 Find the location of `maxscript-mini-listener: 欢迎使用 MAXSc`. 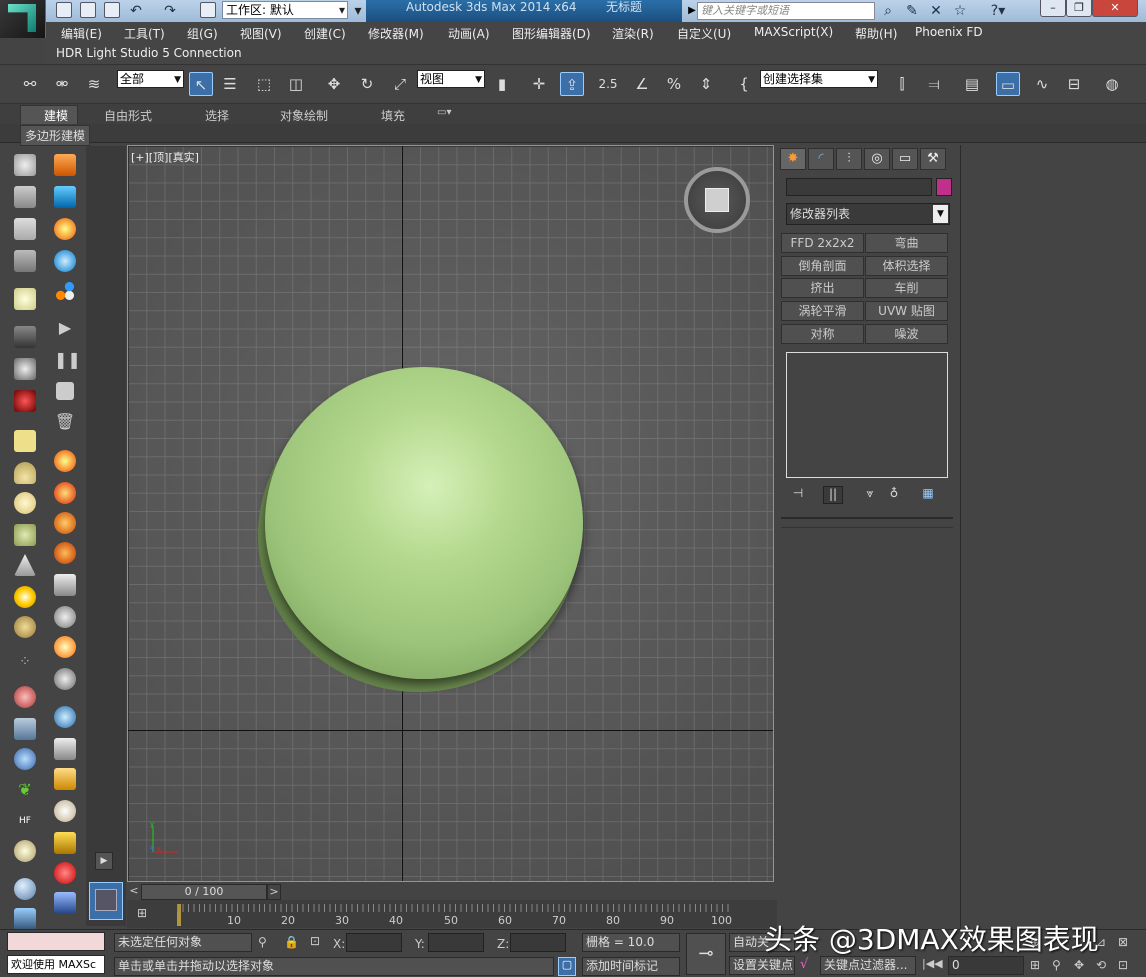

maxscript-mini-listener: 欢迎使用 MAXSc is located at coordinates (56, 964).